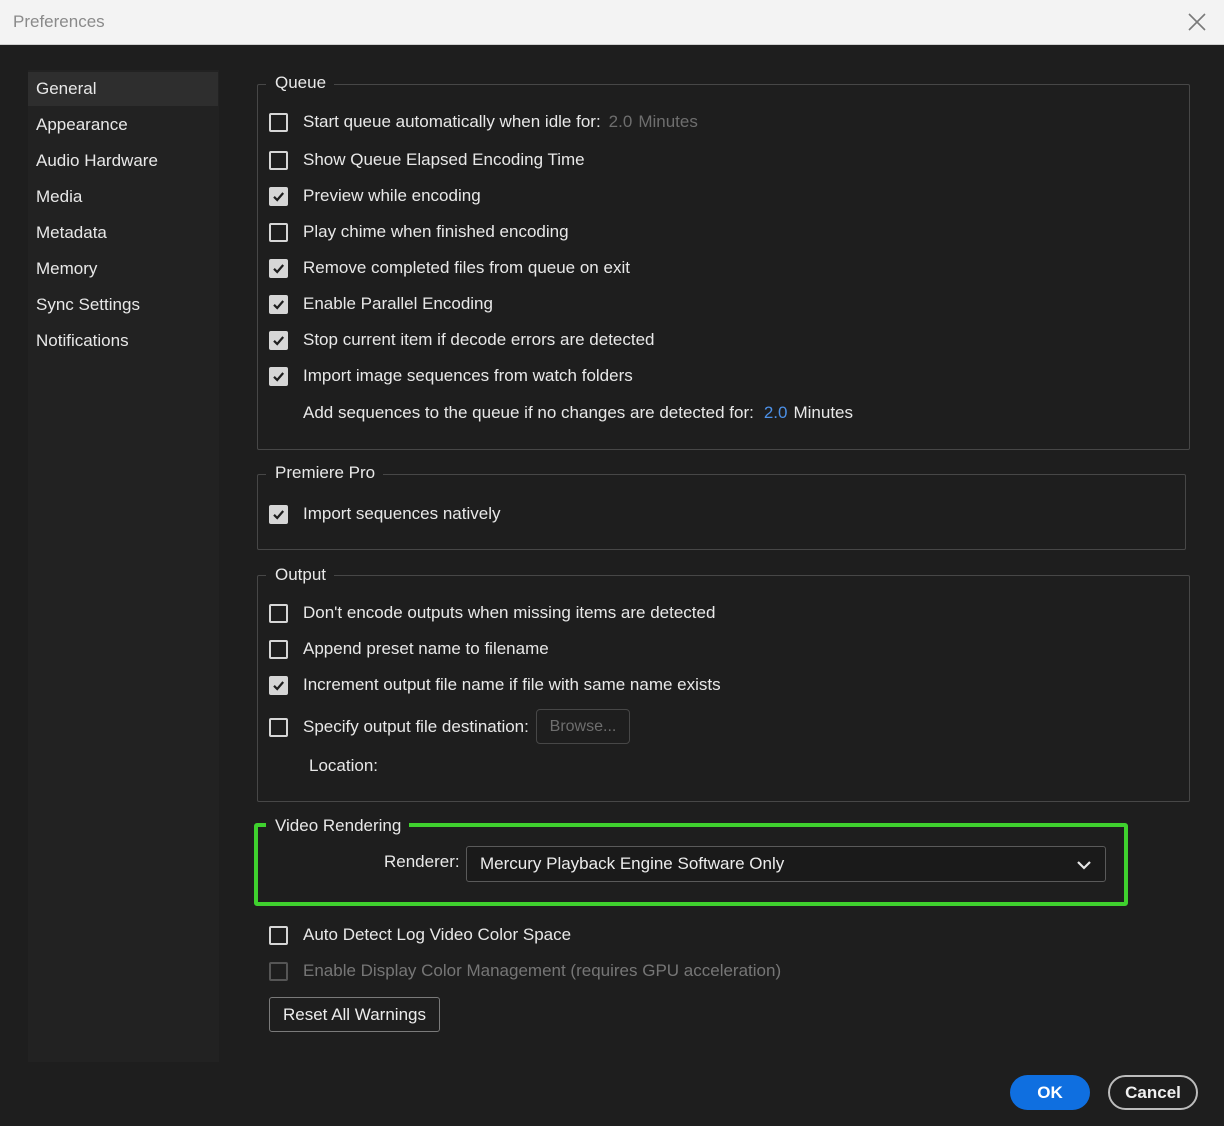  Describe the element at coordinates (416, 726) in the screenshot. I see `specify-dest-label: Specify output file destination:` at that location.